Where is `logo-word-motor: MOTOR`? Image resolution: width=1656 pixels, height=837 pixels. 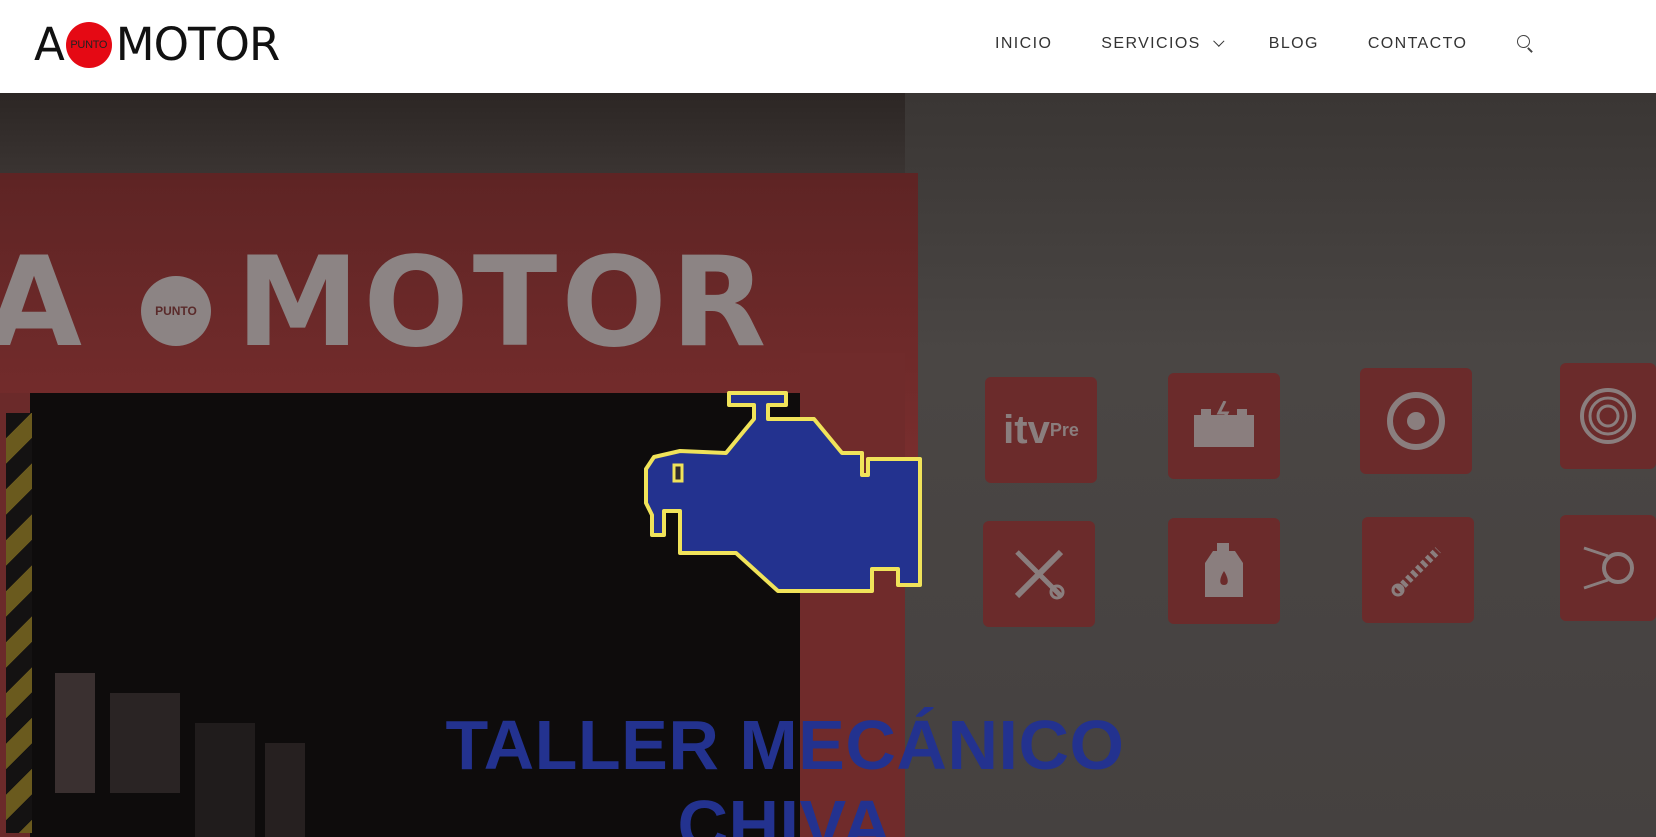
logo-word-motor: MOTOR is located at coordinates (197, 44).